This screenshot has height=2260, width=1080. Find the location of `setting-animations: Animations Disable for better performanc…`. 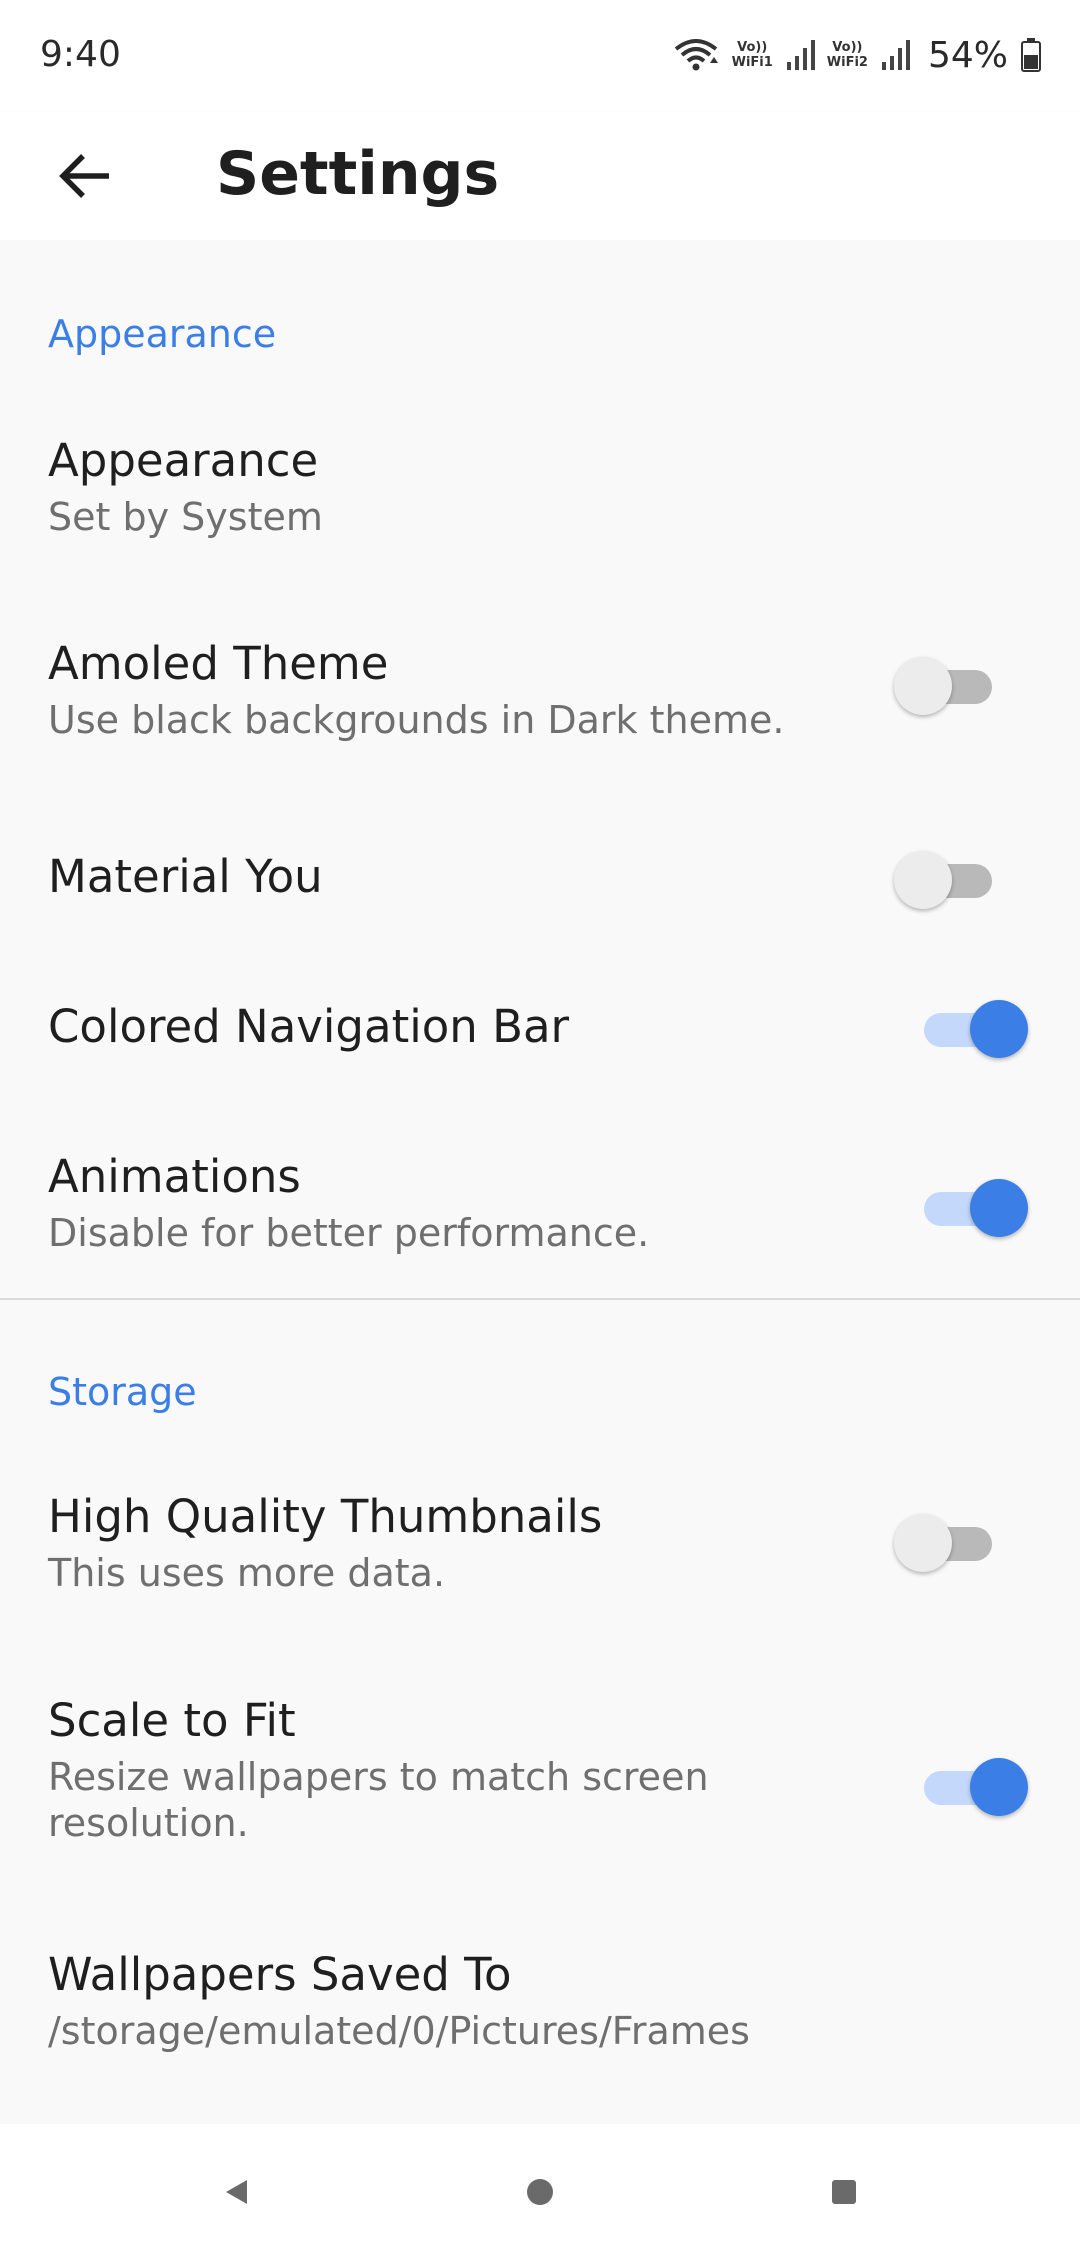

setting-animations: Animations Disable for better performanc… is located at coordinates (540, 1235).